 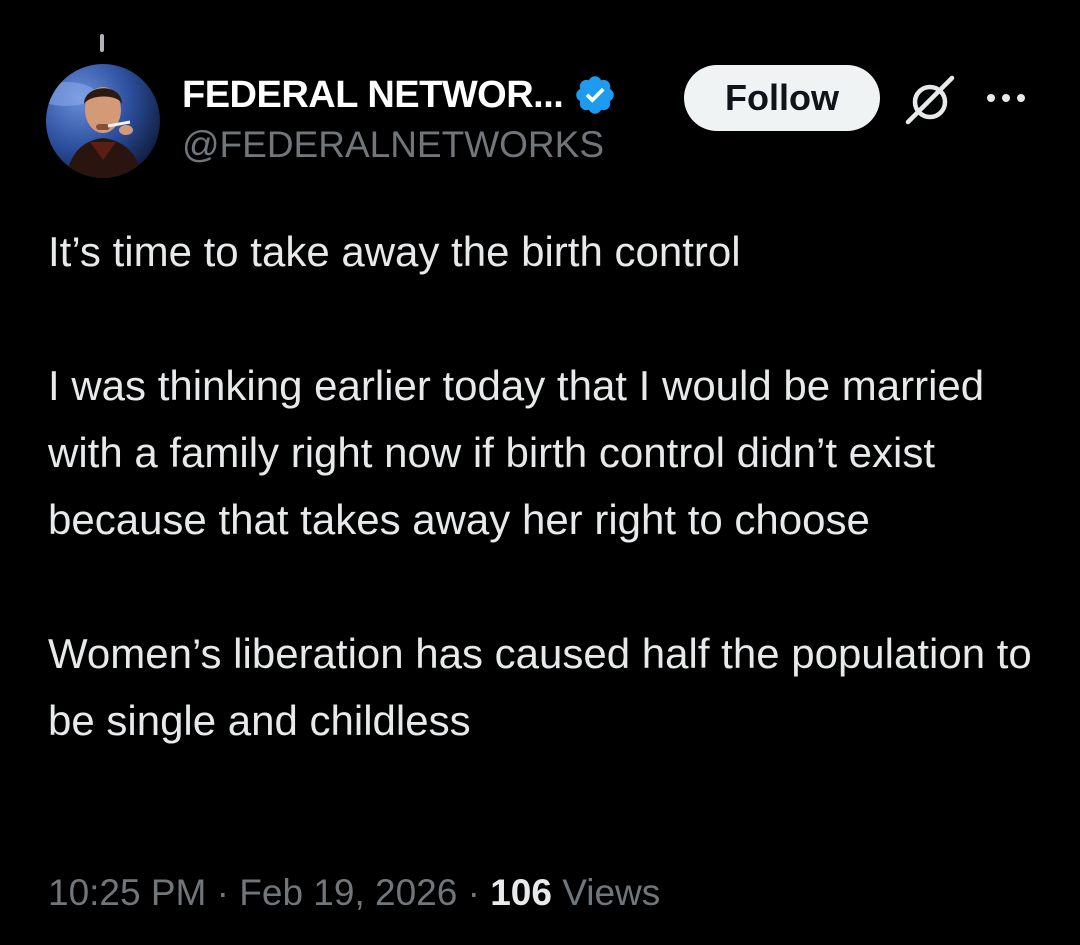 What do you see at coordinates (127, 892) in the screenshot?
I see `tweet-time: 10:25 PM` at bounding box center [127, 892].